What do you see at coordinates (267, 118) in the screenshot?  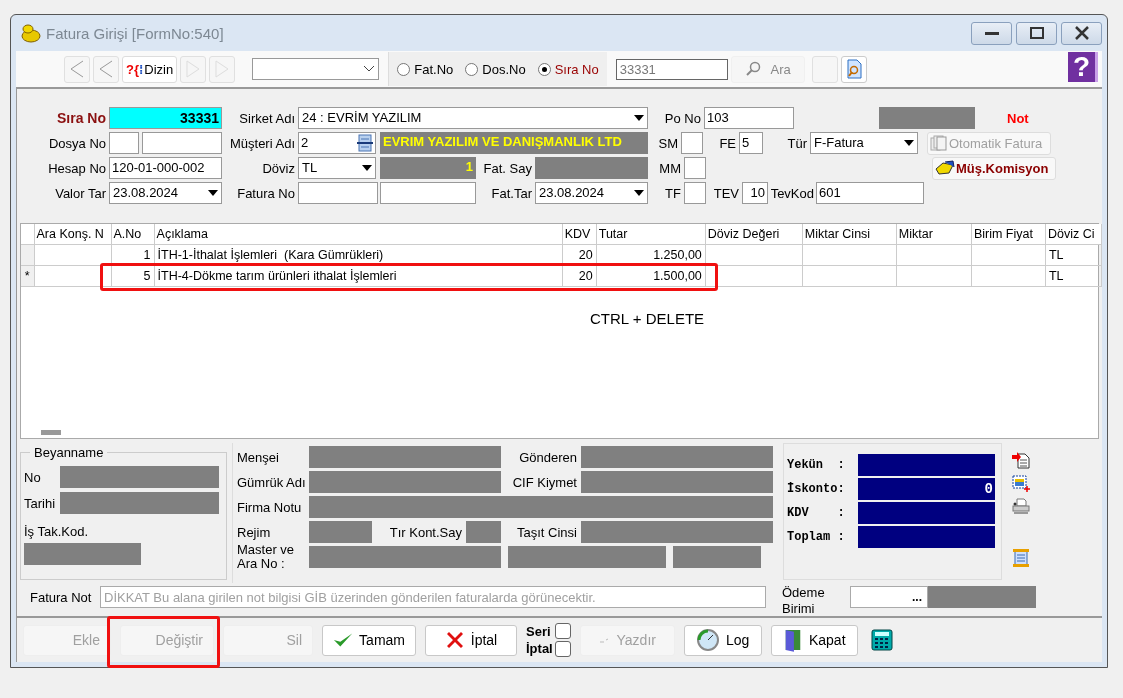 I see `field-label: Sirket Adı` at bounding box center [267, 118].